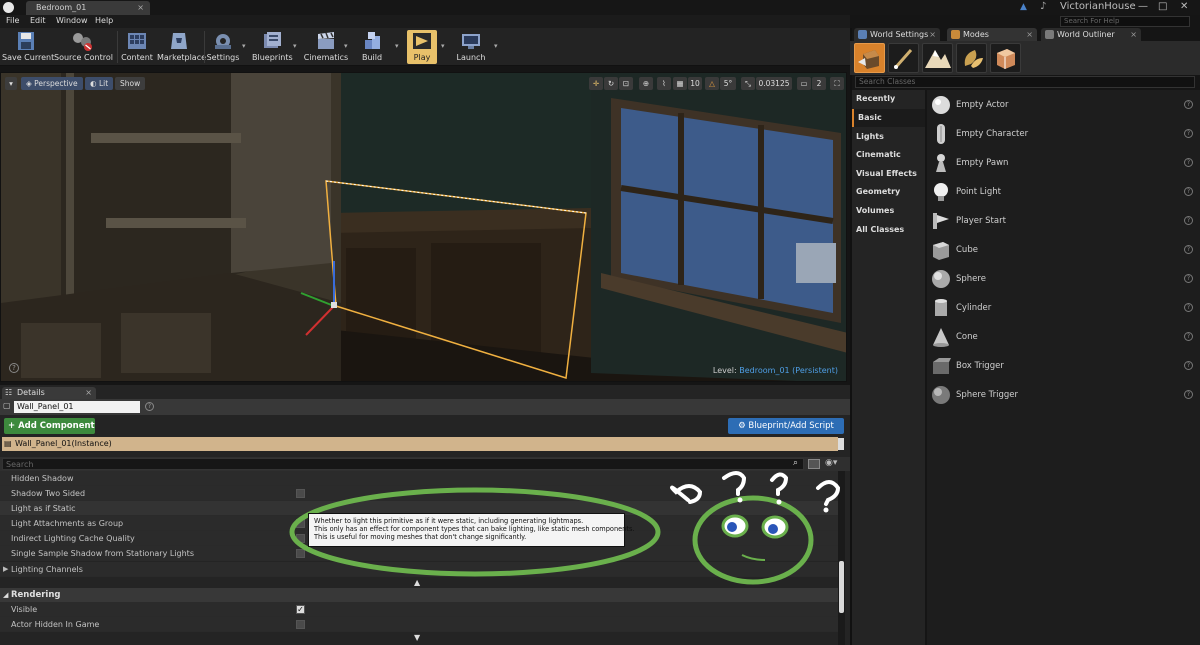  Describe the element at coordinates (1043, 6) in the screenshot. I see `notification-bell-icon: ♪` at that location.